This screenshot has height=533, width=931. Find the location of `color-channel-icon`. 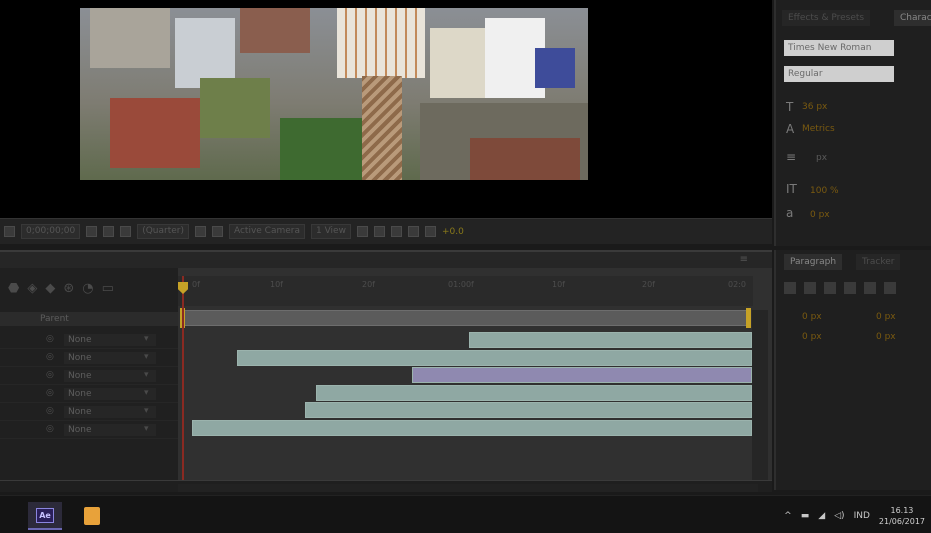

color-channel-icon is located at coordinates (126, 231).